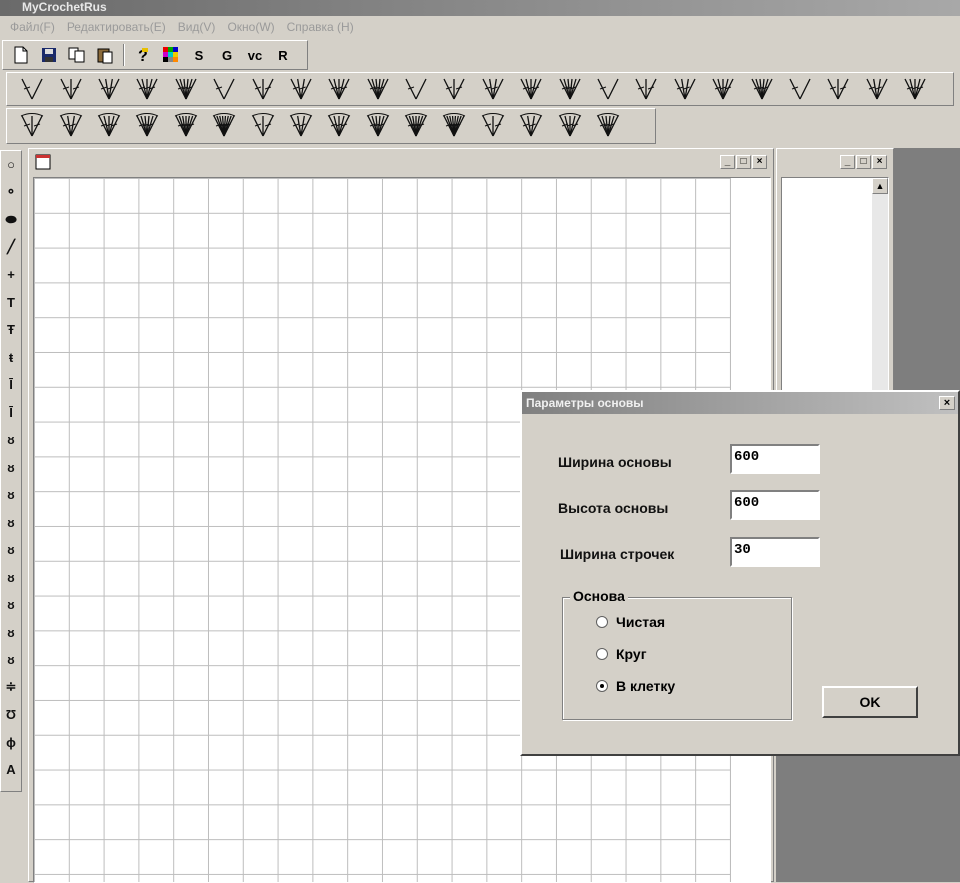 This screenshot has width=960, height=883. I want to click on mdi-background, so click(868, 817).